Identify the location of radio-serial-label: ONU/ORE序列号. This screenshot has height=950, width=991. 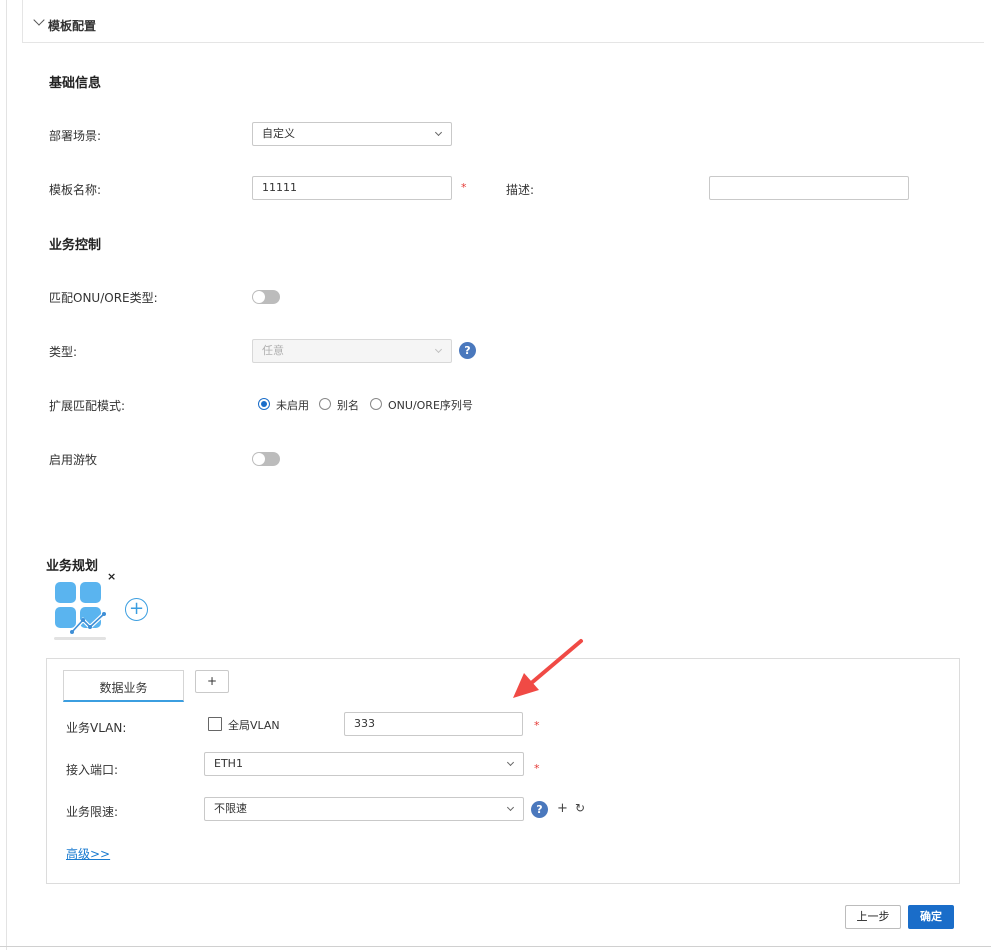
(430, 405).